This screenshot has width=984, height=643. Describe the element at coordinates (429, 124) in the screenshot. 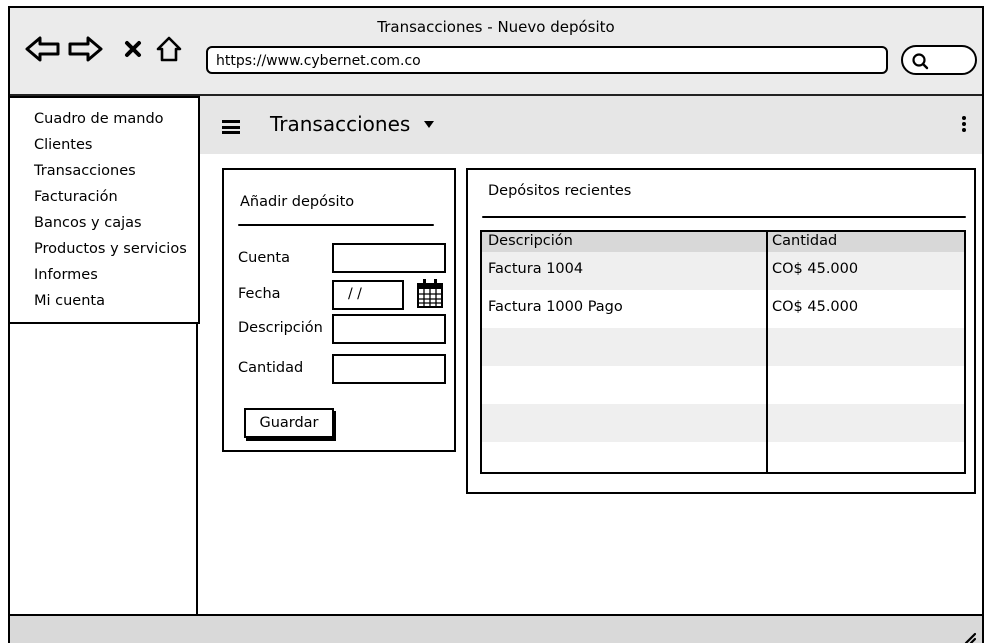

I see `caret-down-icon` at that location.